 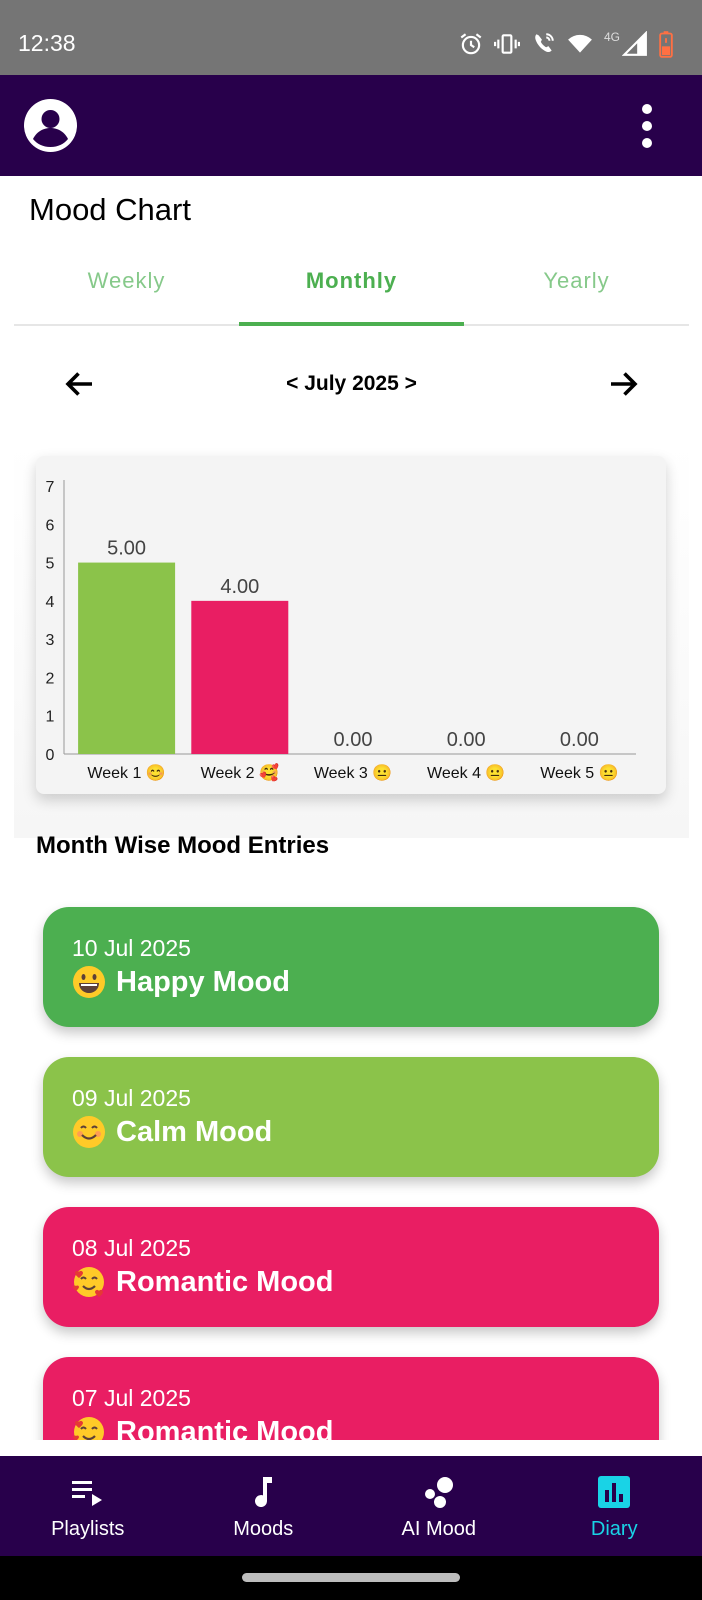 What do you see at coordinates (131, 1098) in the screenshot?
I see `entry-date: 09 Jul 2025` at bounding box center [131, 1098].